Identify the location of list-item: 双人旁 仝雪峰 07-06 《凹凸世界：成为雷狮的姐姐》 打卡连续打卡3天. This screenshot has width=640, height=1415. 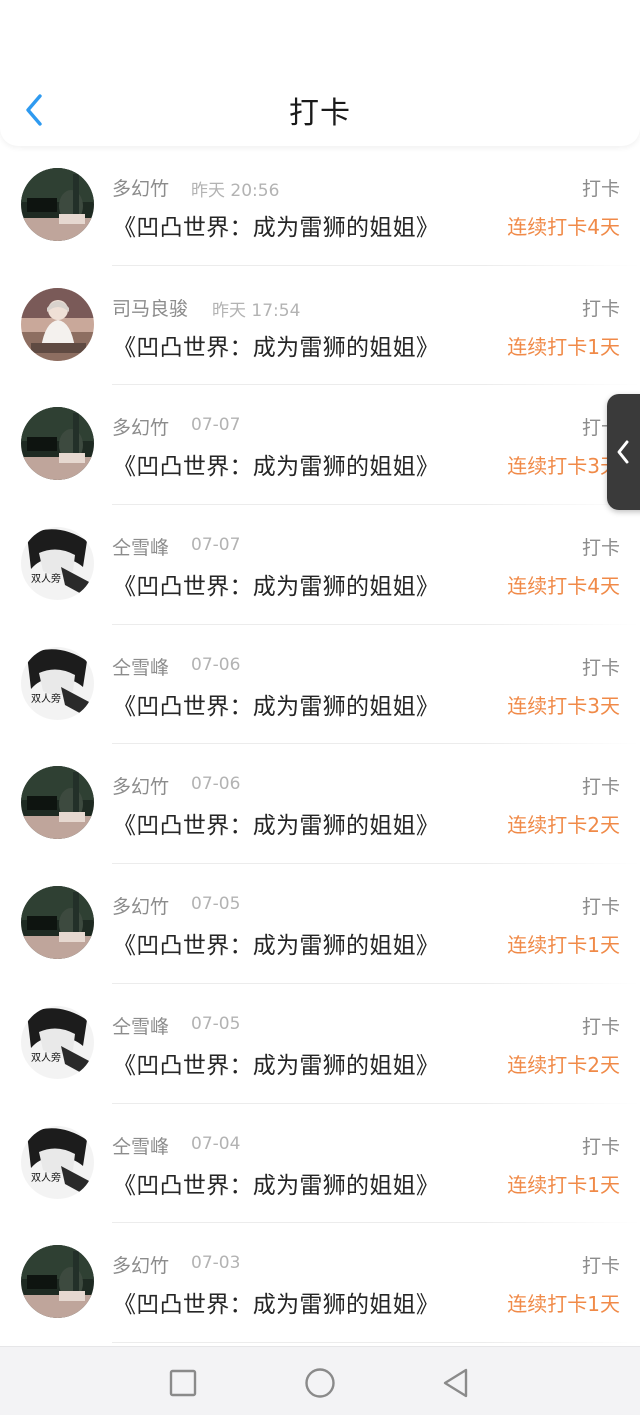
(320, 685).